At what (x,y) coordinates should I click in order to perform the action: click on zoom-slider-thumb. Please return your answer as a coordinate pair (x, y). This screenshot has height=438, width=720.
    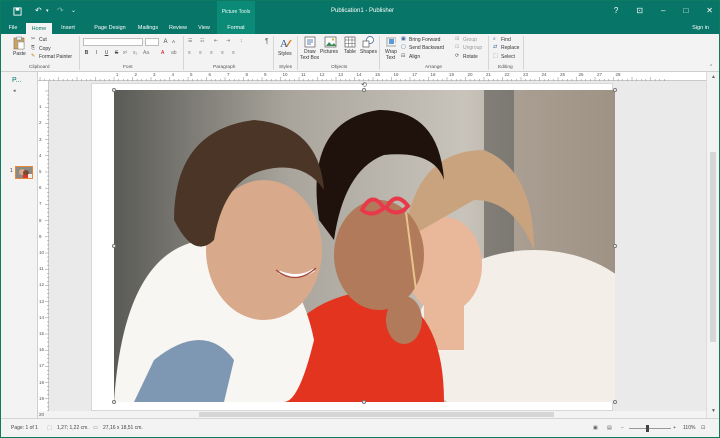
    Looking at the image, I should click on (647, 428).